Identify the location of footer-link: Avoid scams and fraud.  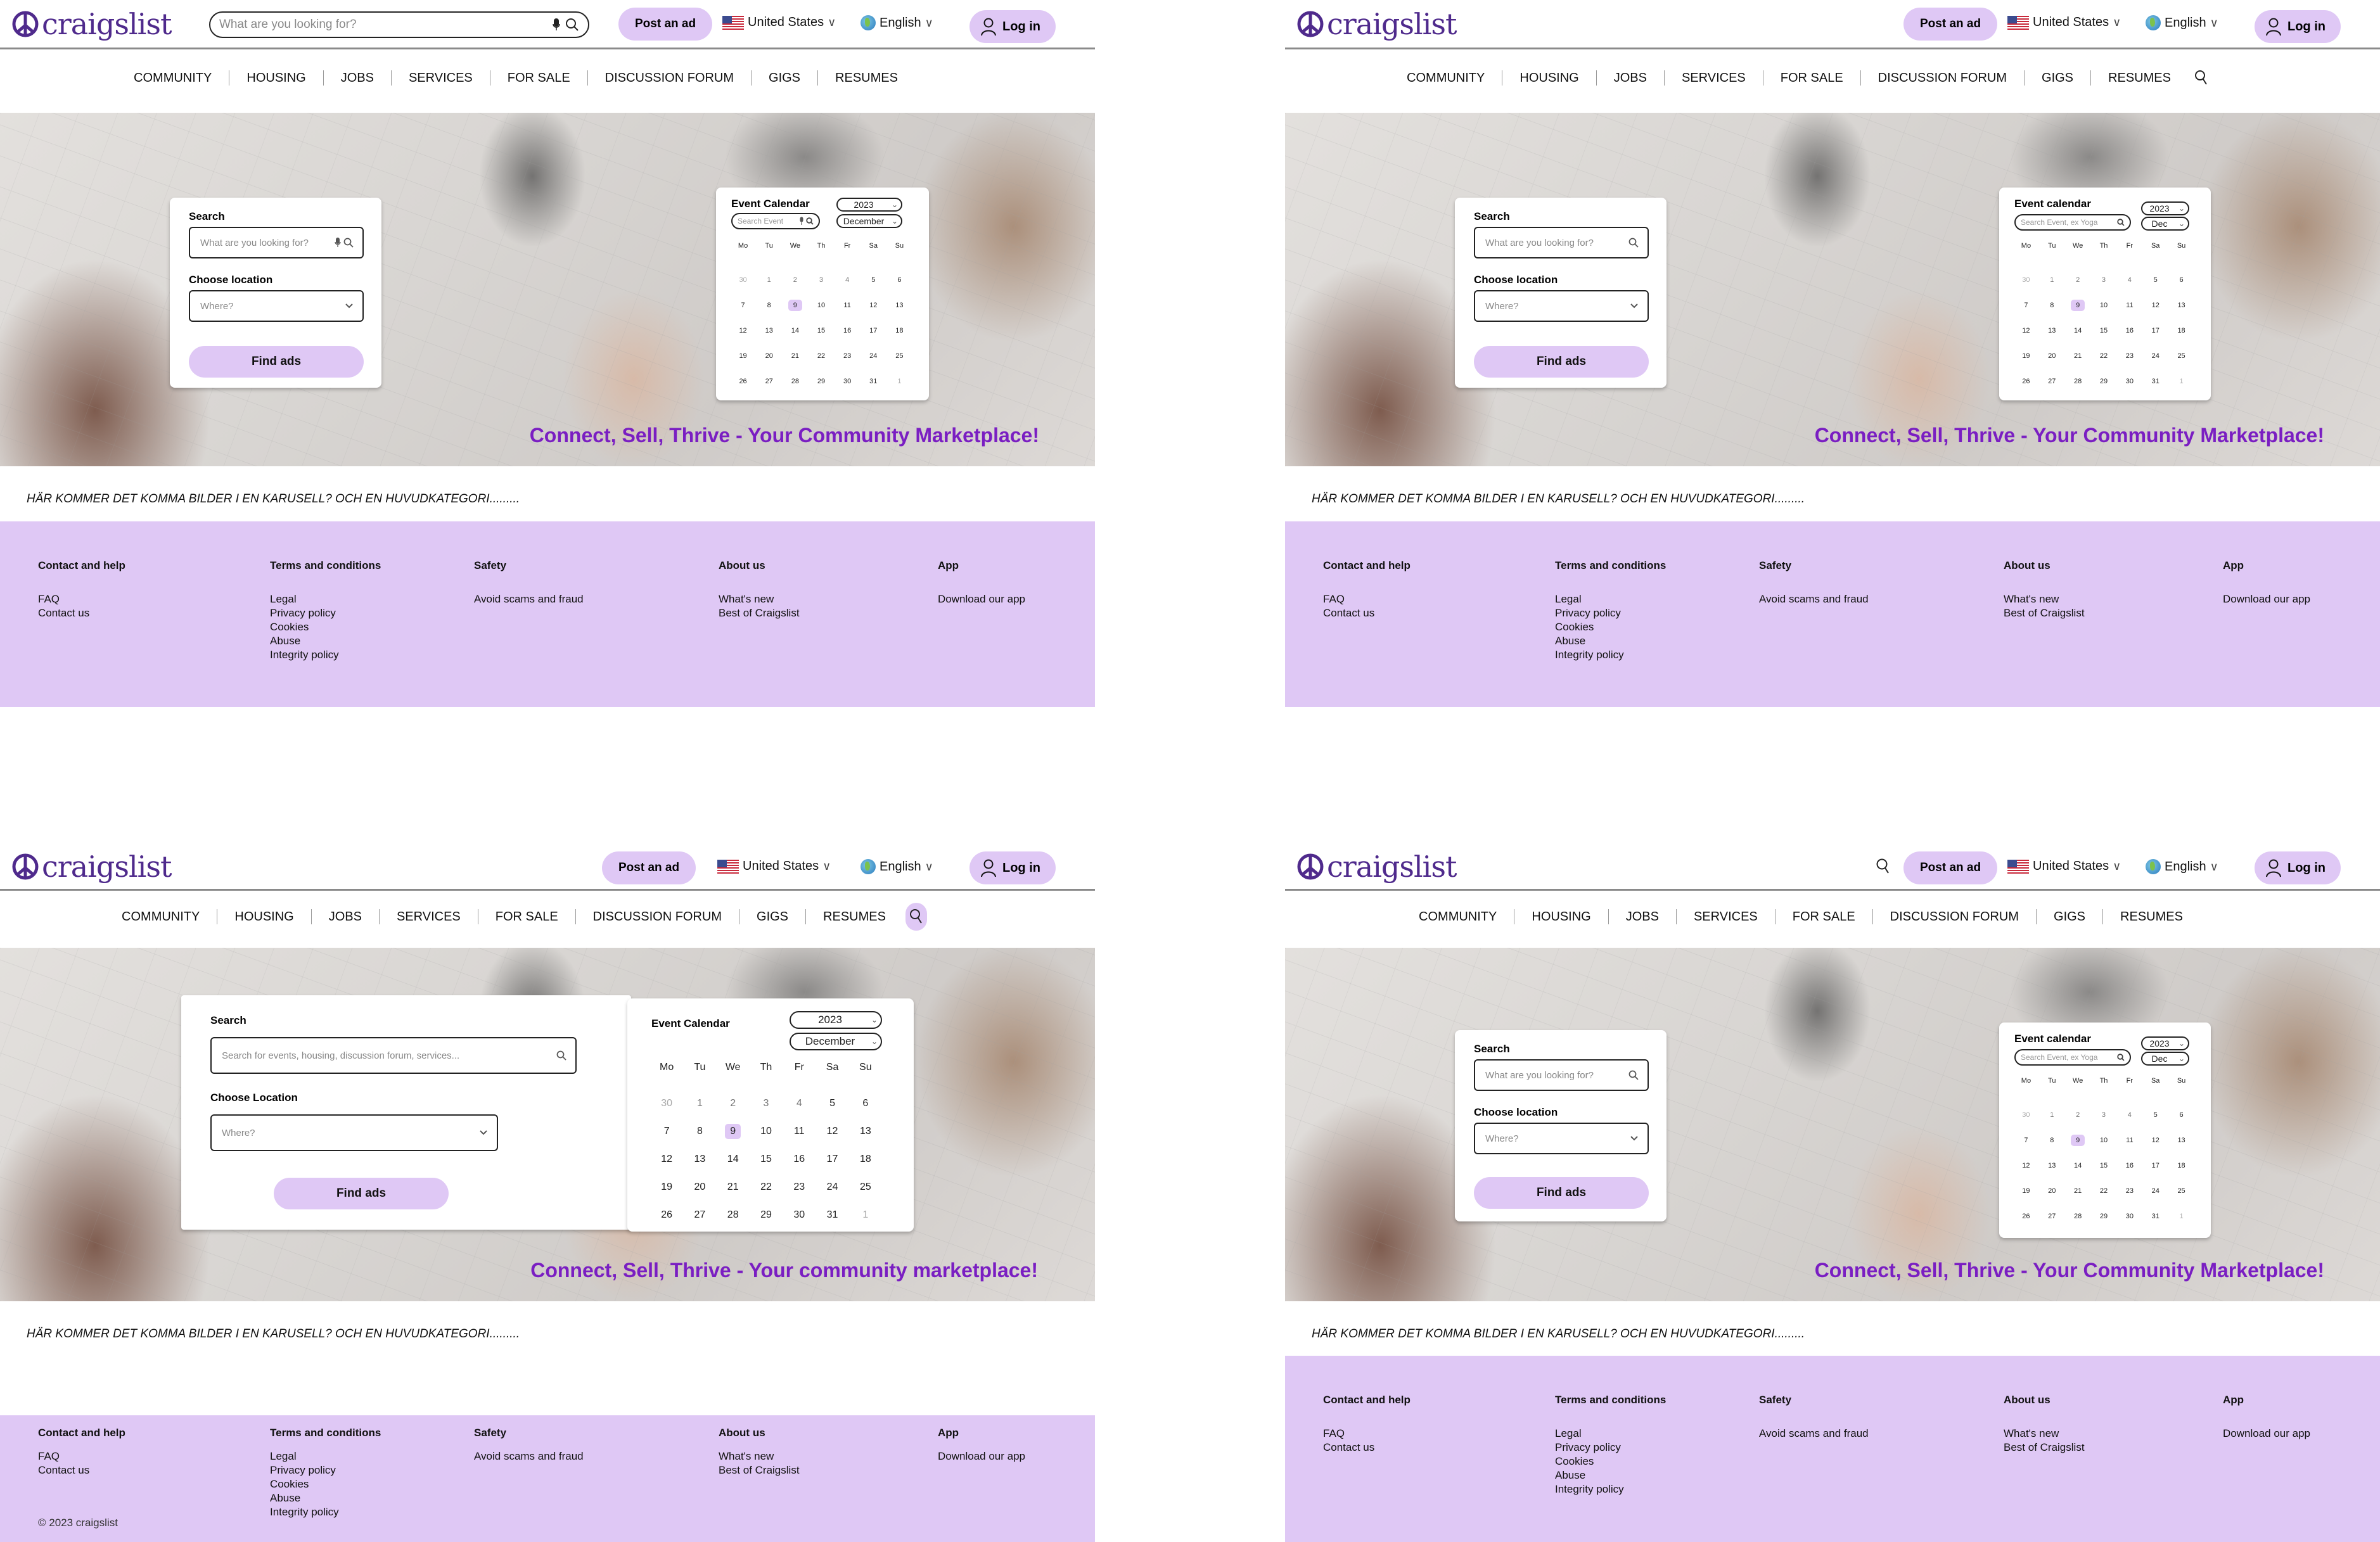
(1814, 1434).